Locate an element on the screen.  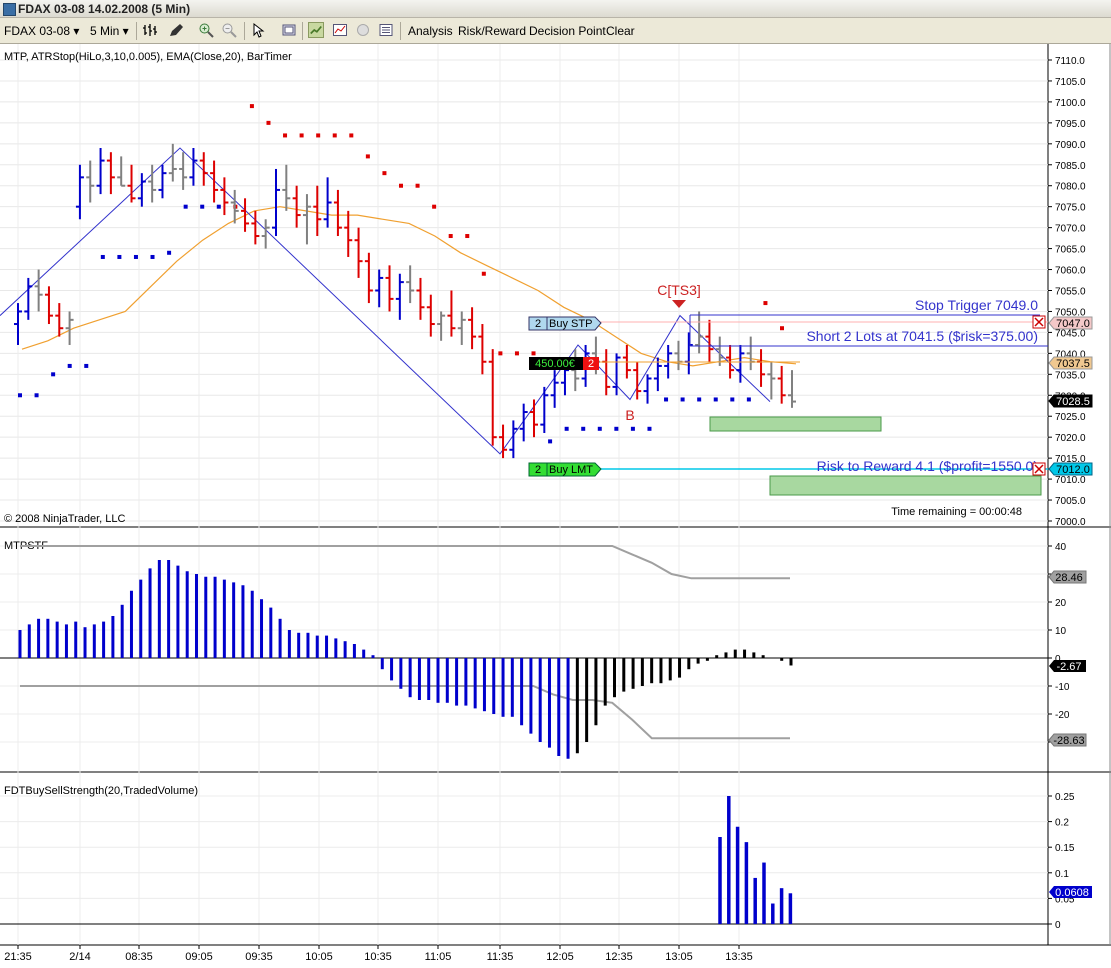
zoom-out-icon is located at coordinates (229, 30).